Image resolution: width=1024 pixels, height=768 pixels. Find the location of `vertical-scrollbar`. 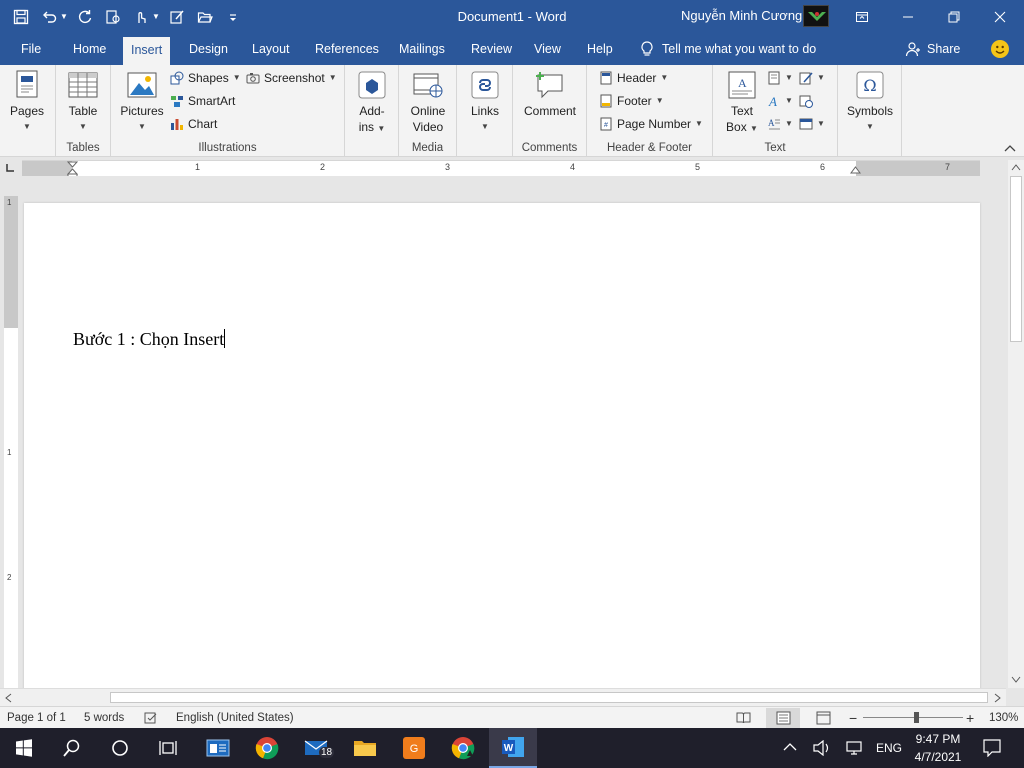

vertical-scrollbar is located at coordinates (1016, 424).